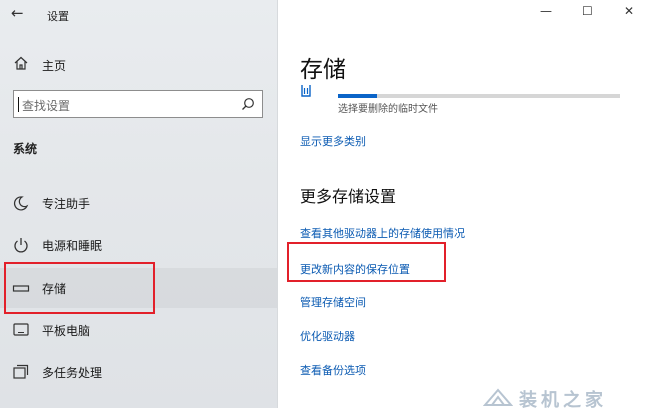 The height and width of the screenshot is (412, 650). Describe the element at coordinates (18, 104) in the screenshot. I see `text-caret` at that location.